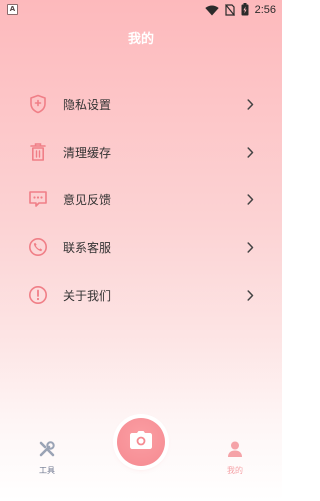  I want to click on tab-tools: 工具, so click(47, 458).